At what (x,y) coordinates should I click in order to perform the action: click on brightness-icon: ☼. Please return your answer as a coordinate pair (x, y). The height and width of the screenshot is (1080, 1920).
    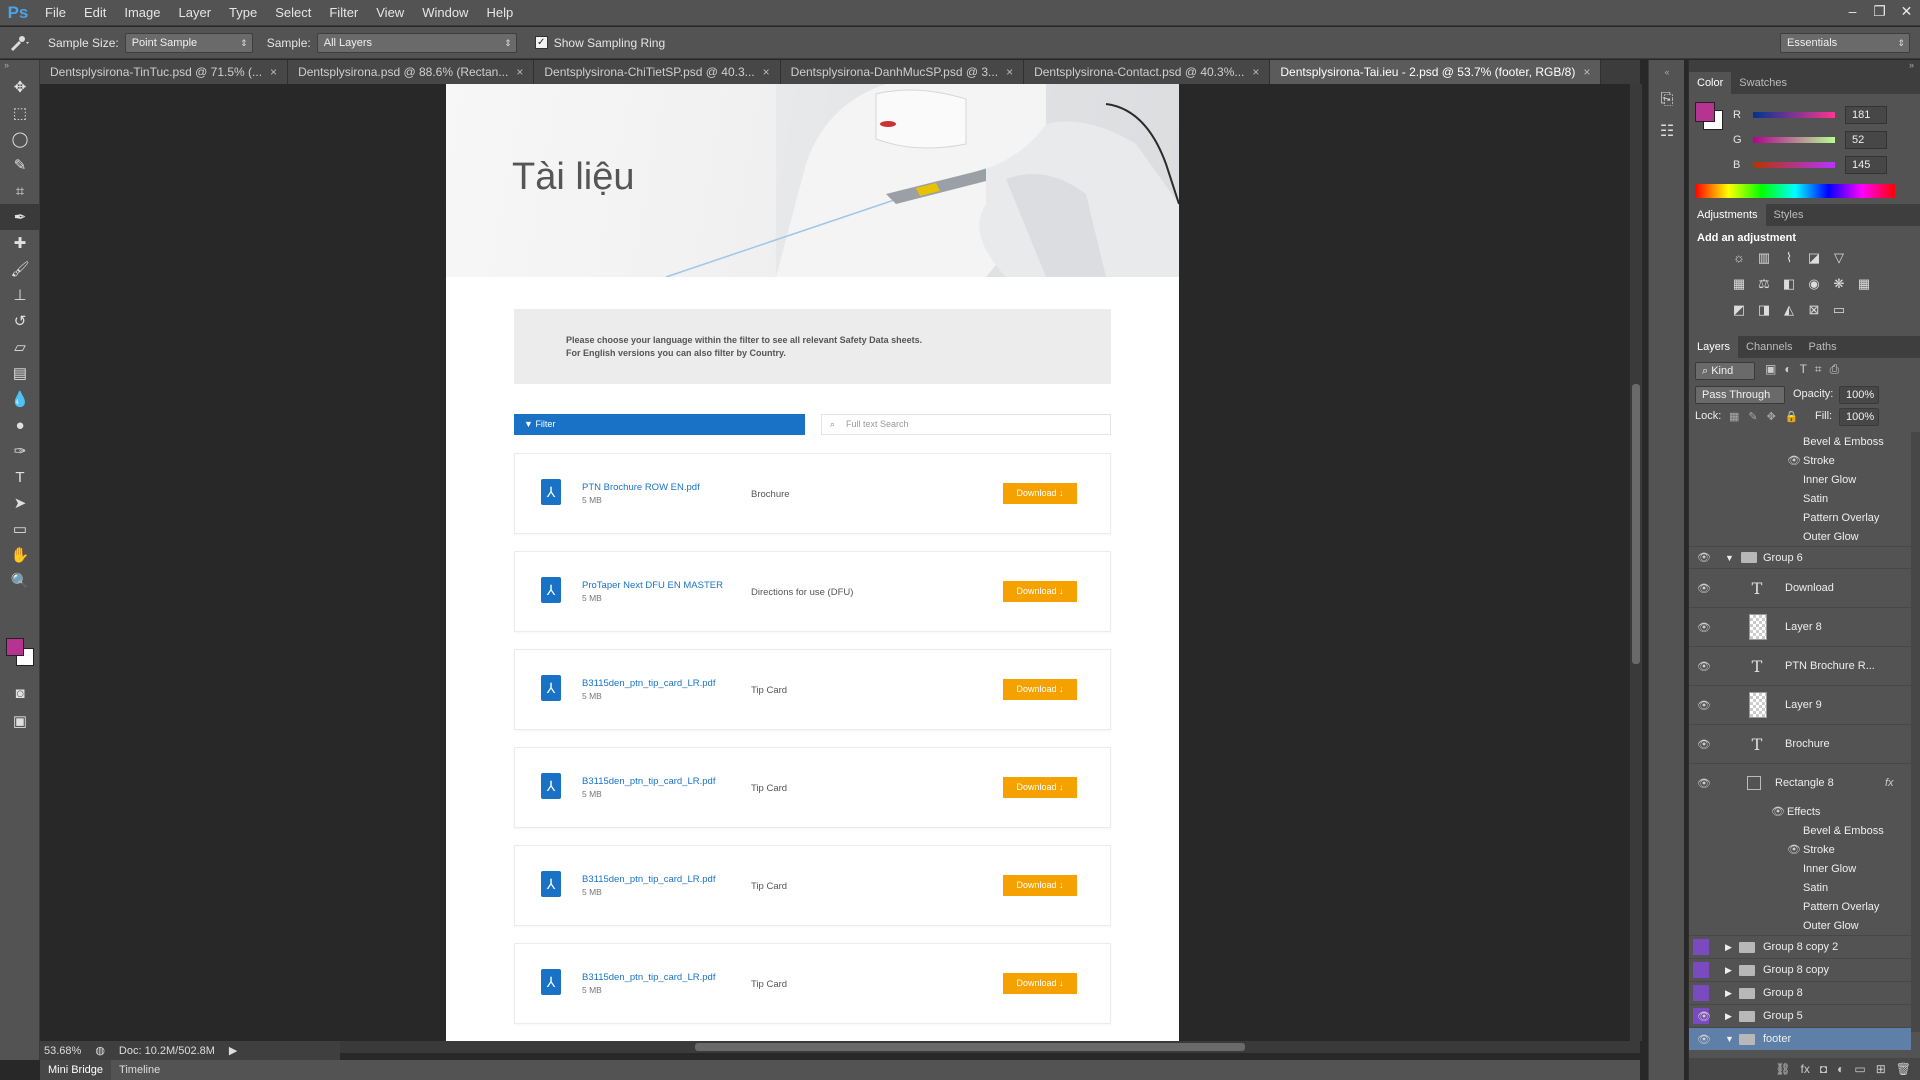
    Looking at the image, I should click on (1739, 258).